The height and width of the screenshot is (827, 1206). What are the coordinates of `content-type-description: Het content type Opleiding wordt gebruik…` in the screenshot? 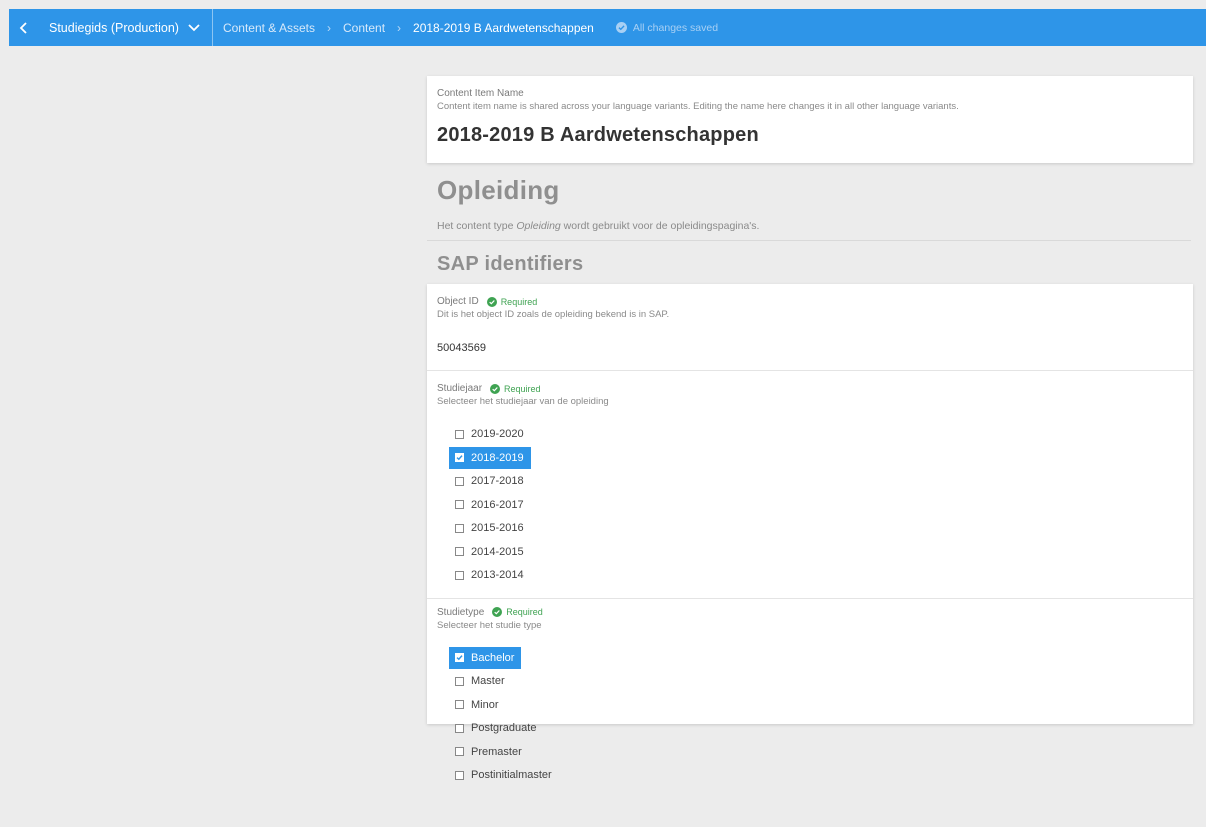 It's located at (810, 230).